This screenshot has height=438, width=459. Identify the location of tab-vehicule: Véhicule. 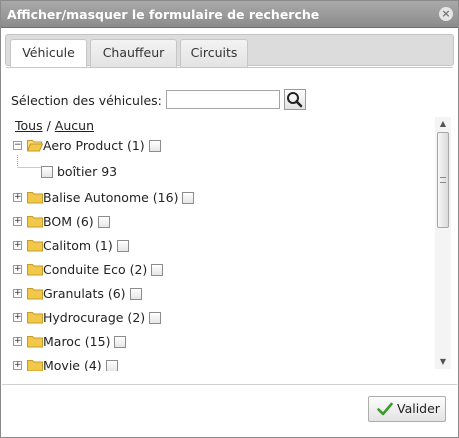
(48, 53).